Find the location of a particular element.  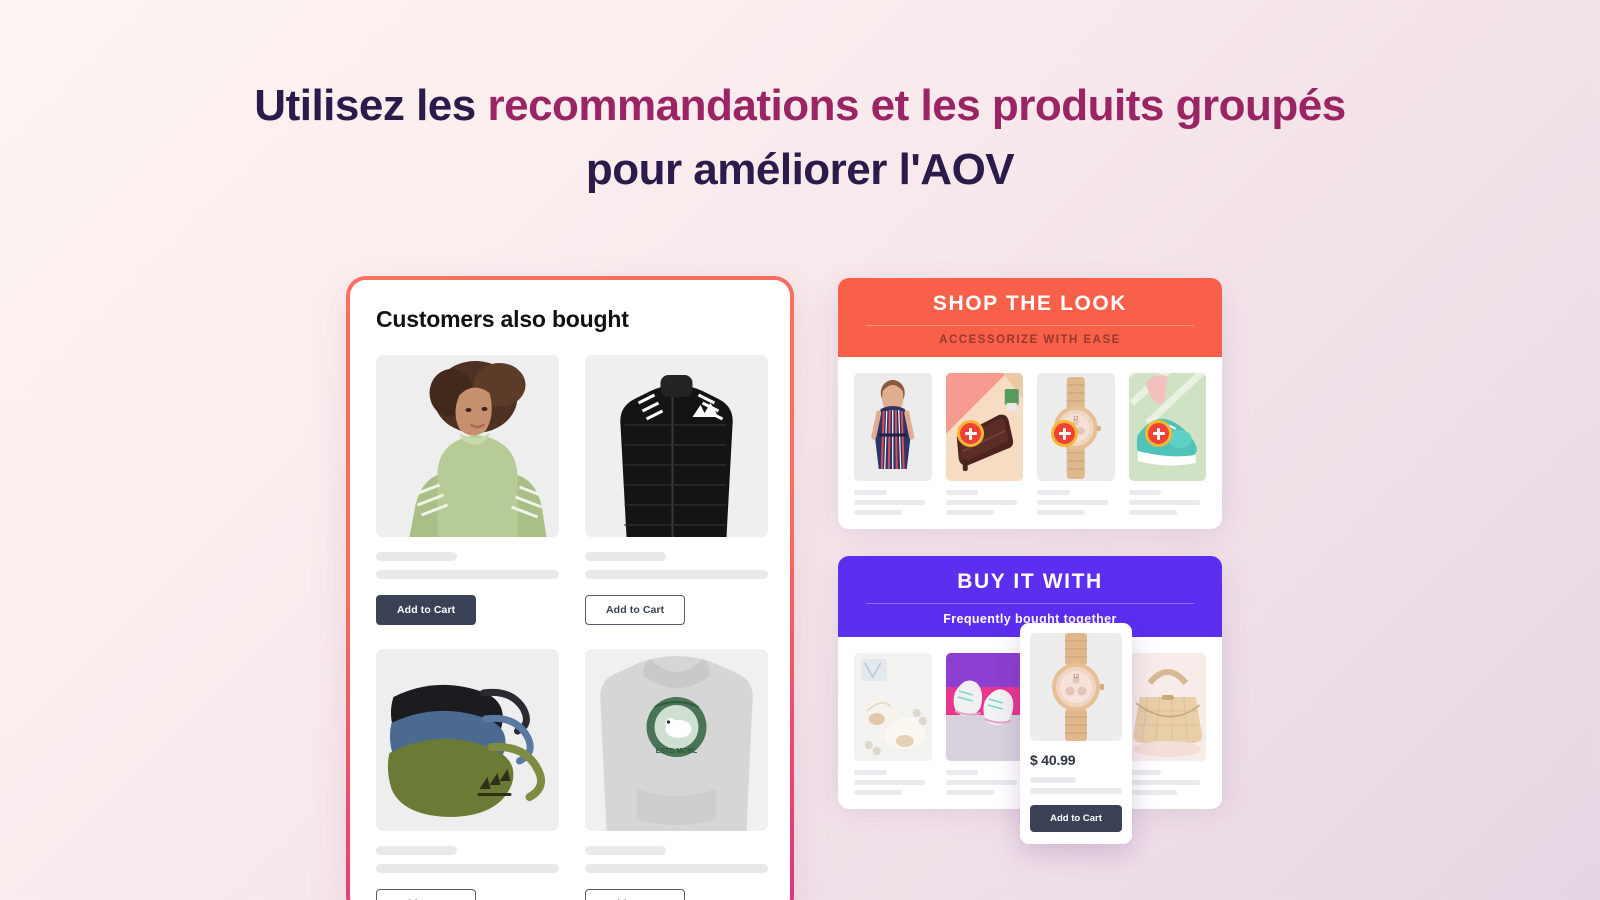

product-grid: Add to Cart Add to Cart ESTD MCML is located at coordinates (572, 627).